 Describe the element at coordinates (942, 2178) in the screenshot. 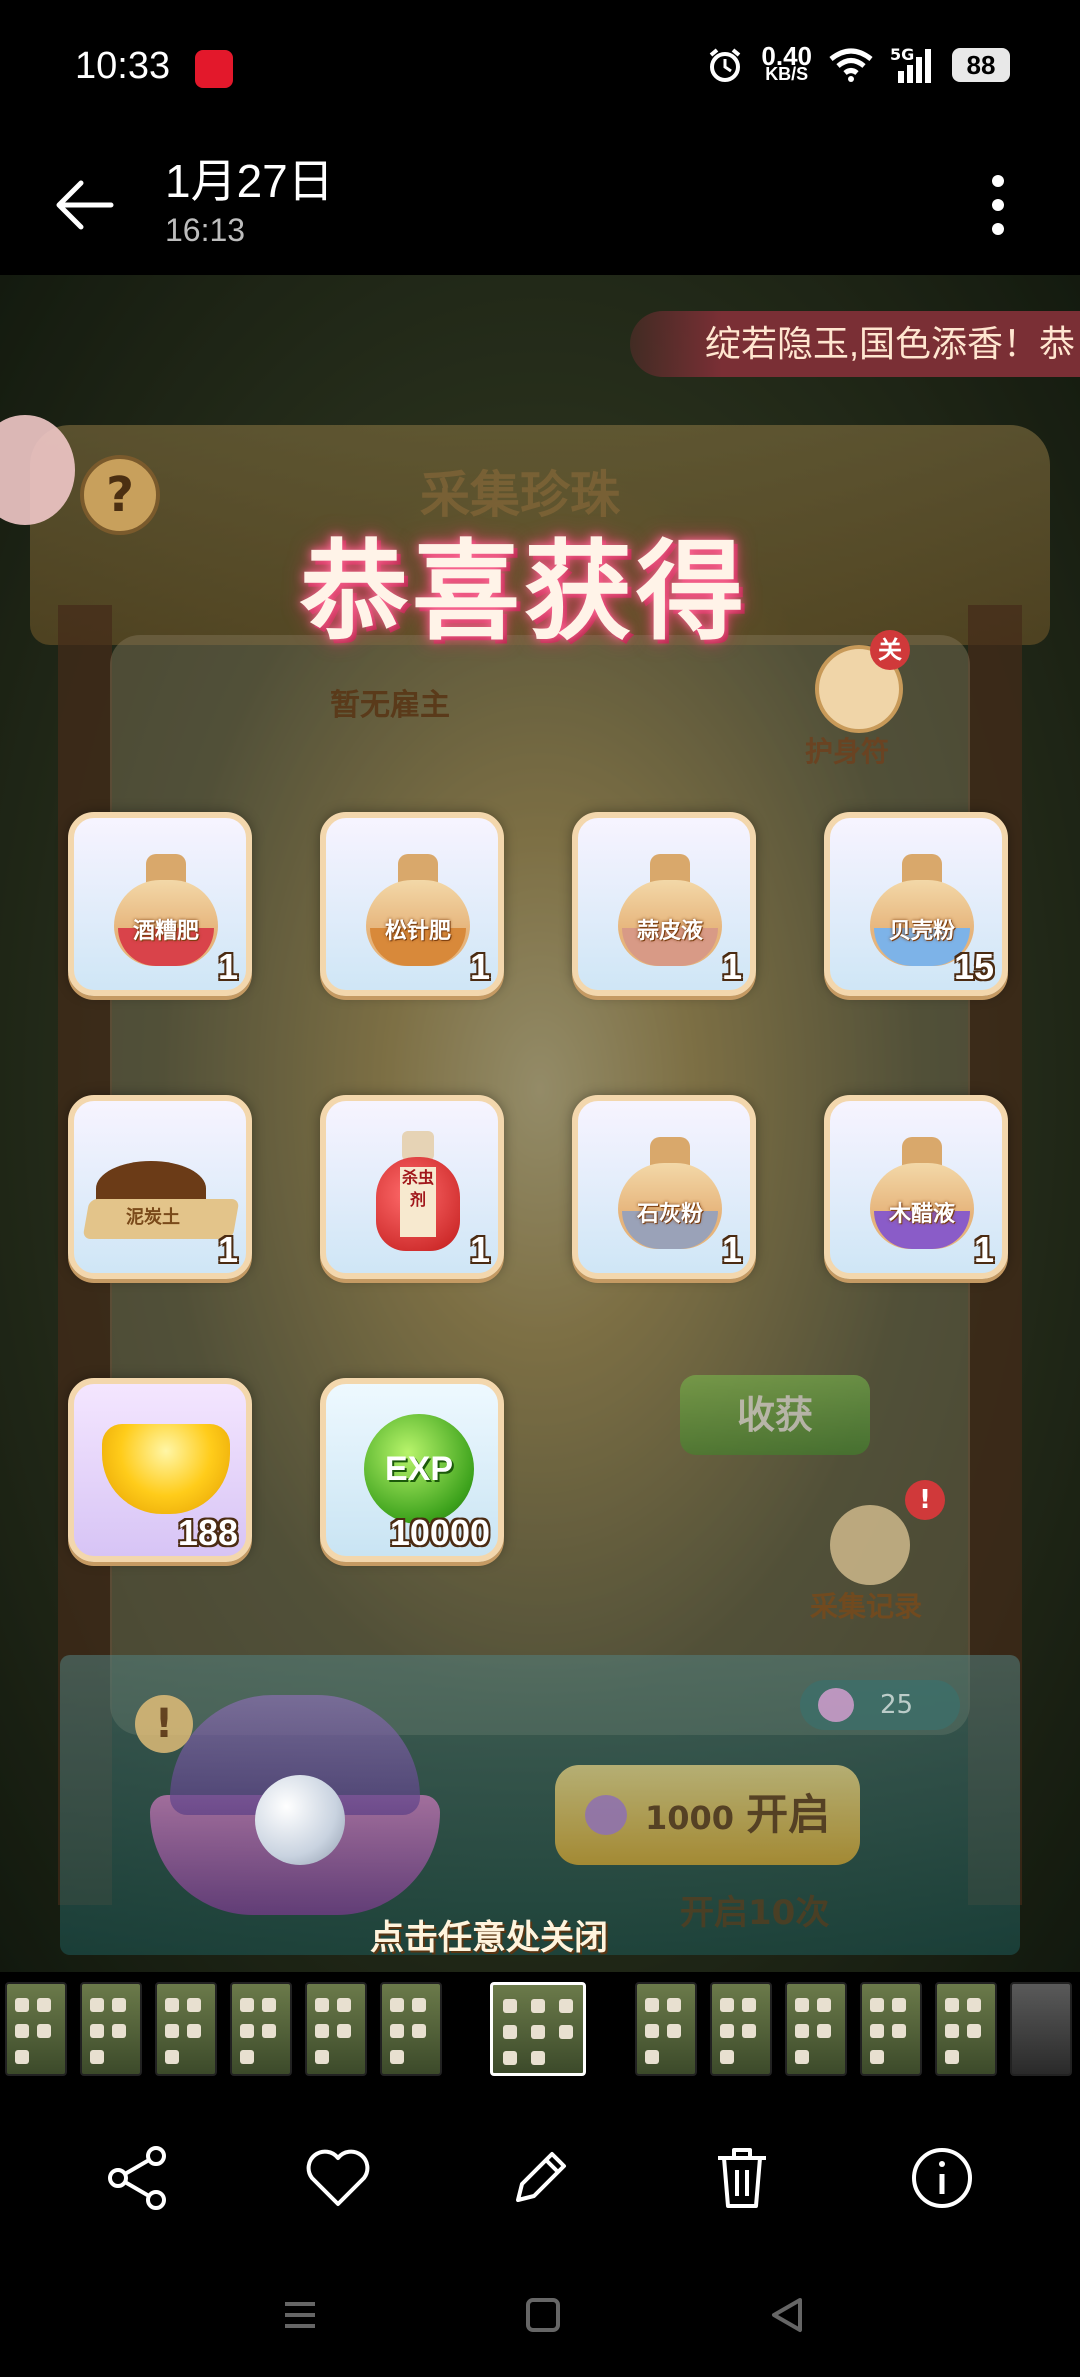

I see `info-icon` at that location.